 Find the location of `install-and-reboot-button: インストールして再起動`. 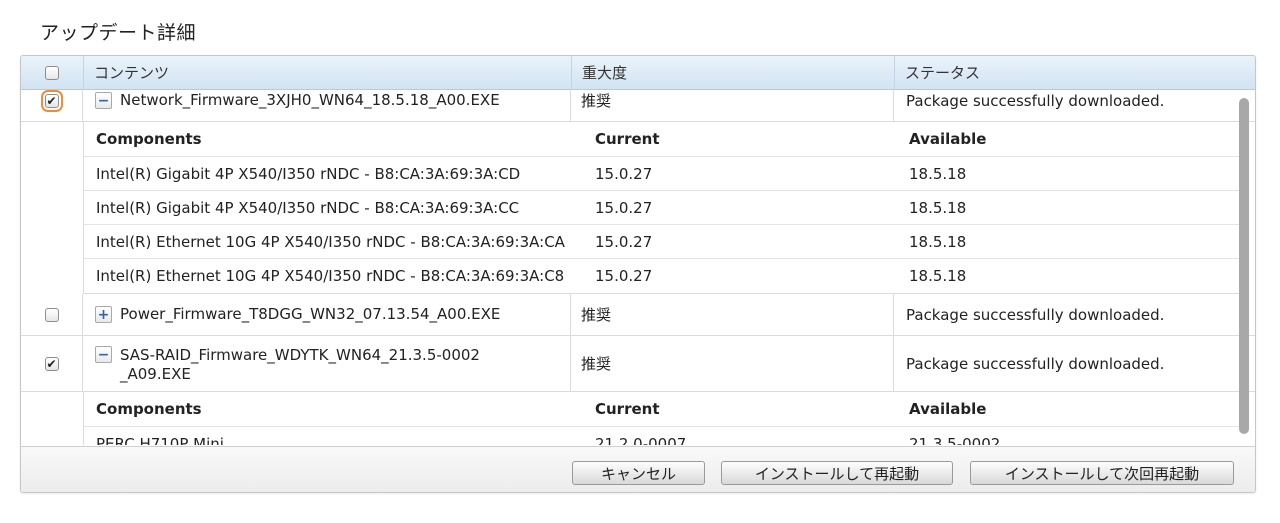

install-and-reboot-button: インストールして再起動 is located at coordinates (837, 473).